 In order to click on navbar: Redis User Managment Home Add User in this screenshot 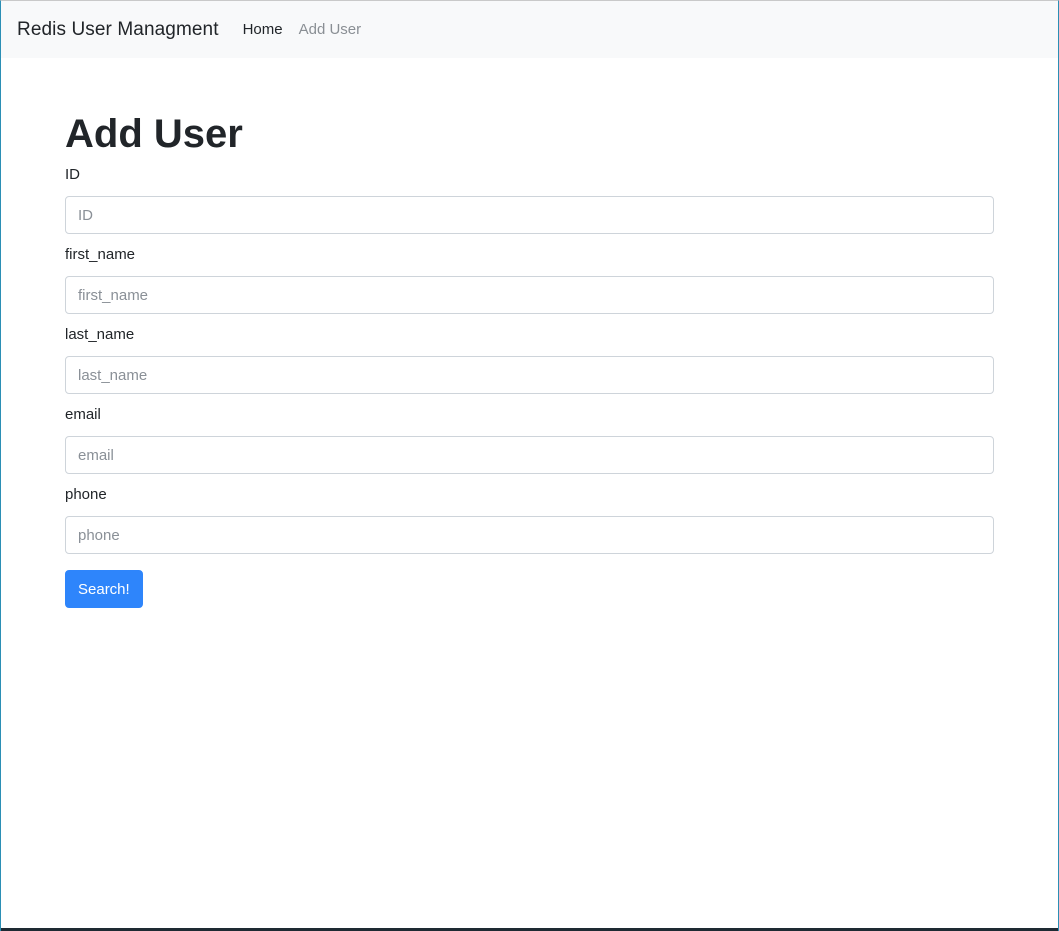, I will do `click(529, 29)`.